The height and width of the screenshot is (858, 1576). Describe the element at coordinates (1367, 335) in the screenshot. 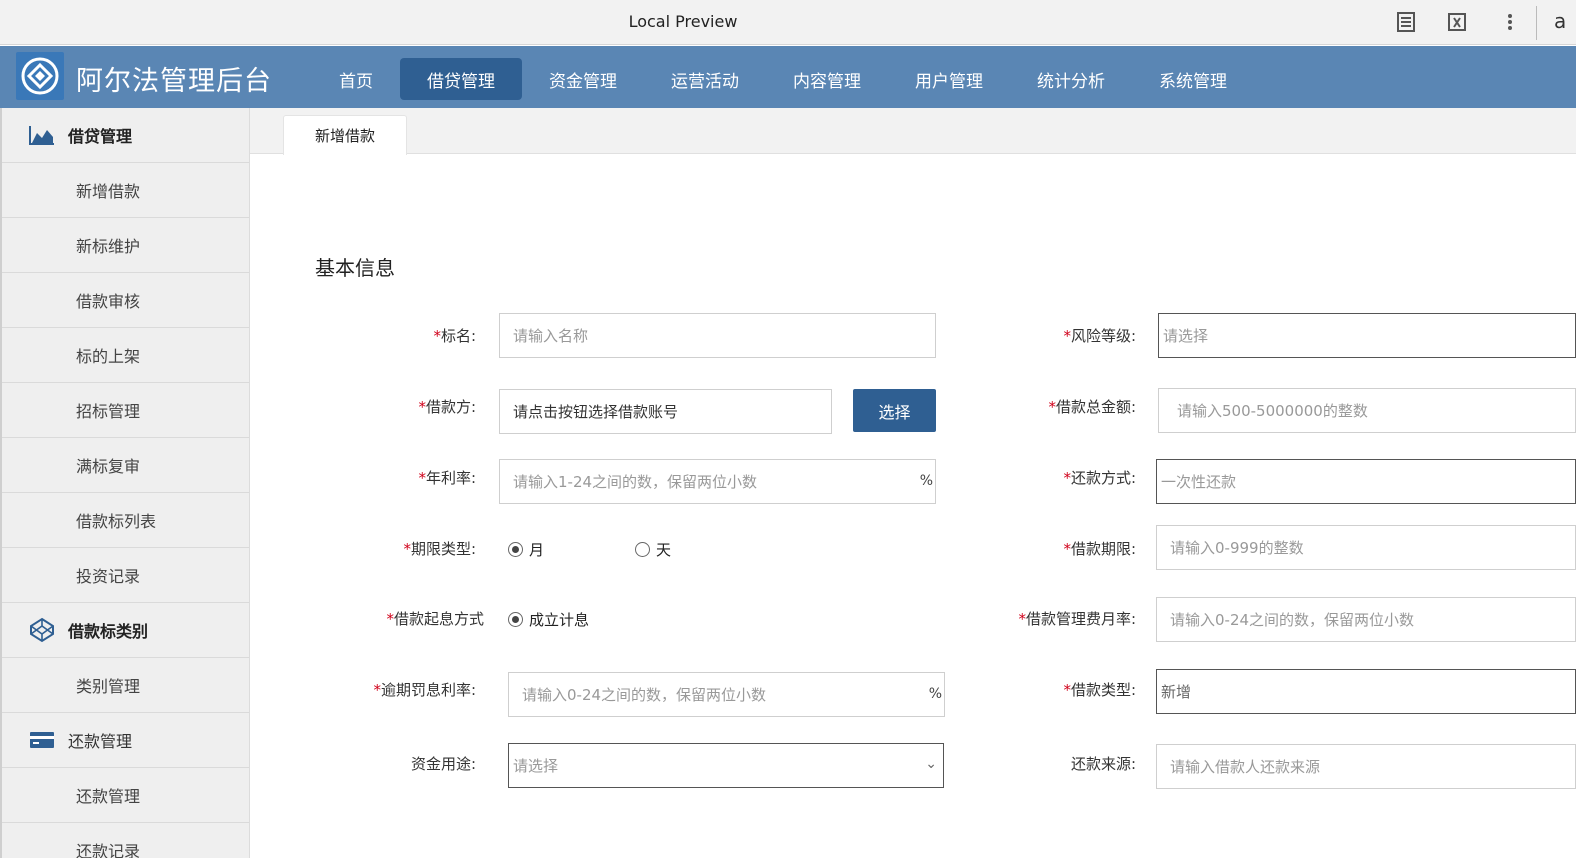

I see `risk-level-select: 请选择` at that location.